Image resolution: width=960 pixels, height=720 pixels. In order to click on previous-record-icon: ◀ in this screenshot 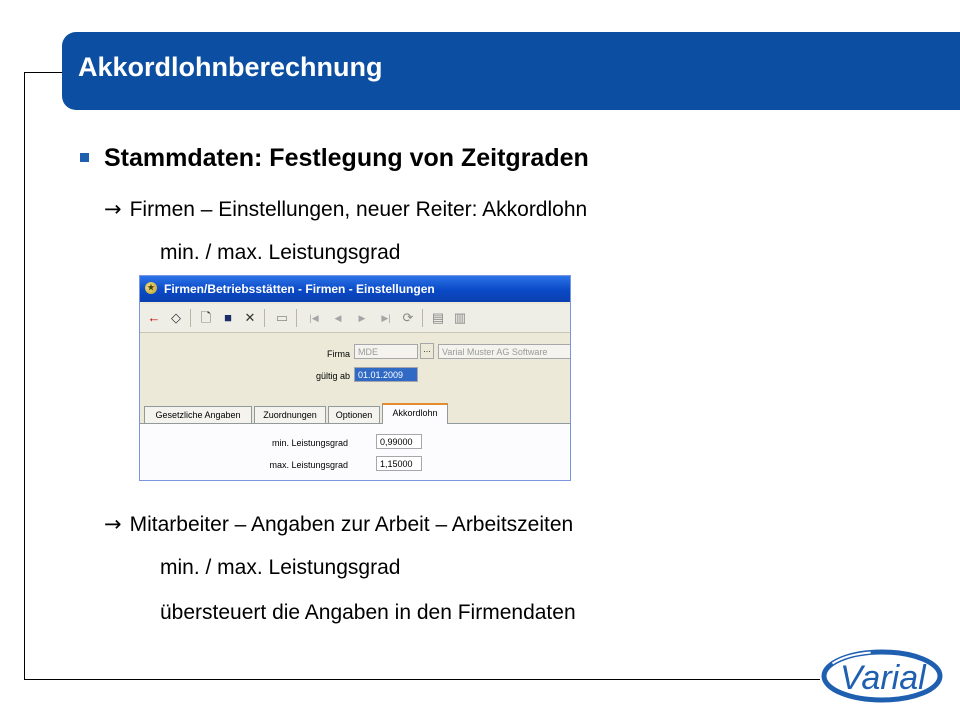, I will do `click(338, 318)`.